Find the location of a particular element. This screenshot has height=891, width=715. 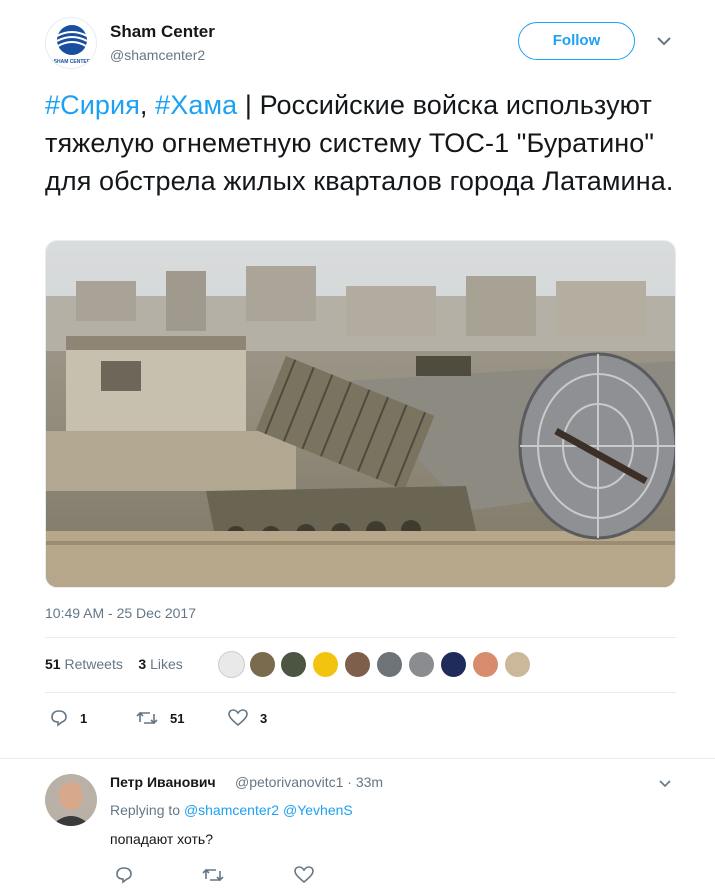

tweet-stats: 51 Retweets 3 Likes is located at coordinates (114, 664).